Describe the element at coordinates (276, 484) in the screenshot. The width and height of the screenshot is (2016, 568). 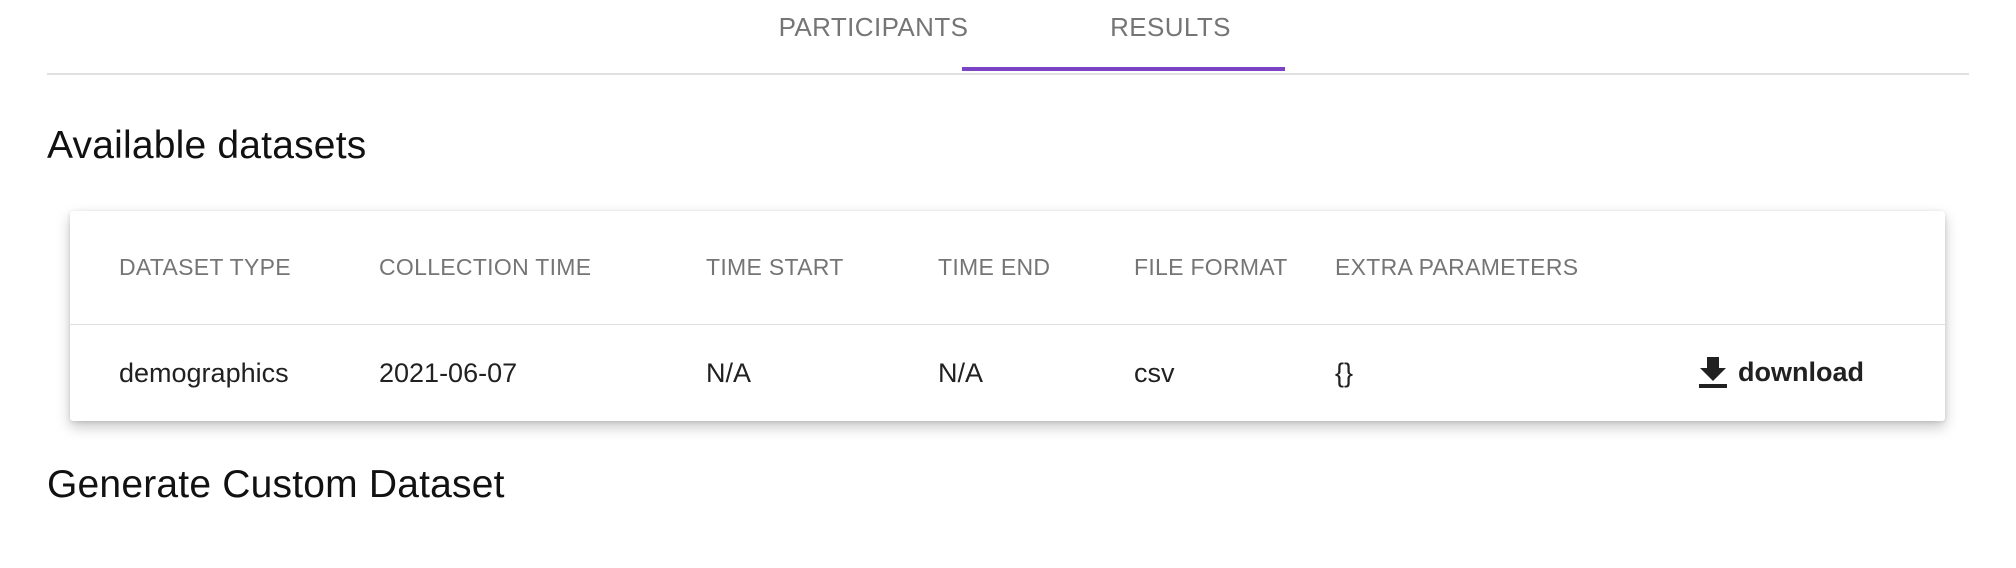
I see `generate-custom-dataset-heading: Generate Custom Dataset` at that location.